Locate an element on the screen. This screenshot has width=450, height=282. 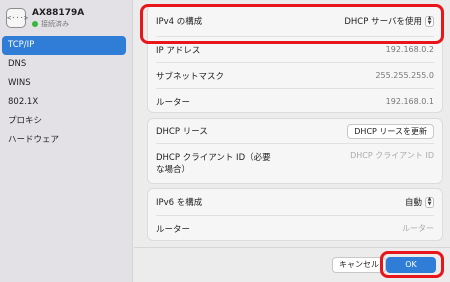
sidebar-item-hardware: ハードウェア is located at coordinates (64, 140).